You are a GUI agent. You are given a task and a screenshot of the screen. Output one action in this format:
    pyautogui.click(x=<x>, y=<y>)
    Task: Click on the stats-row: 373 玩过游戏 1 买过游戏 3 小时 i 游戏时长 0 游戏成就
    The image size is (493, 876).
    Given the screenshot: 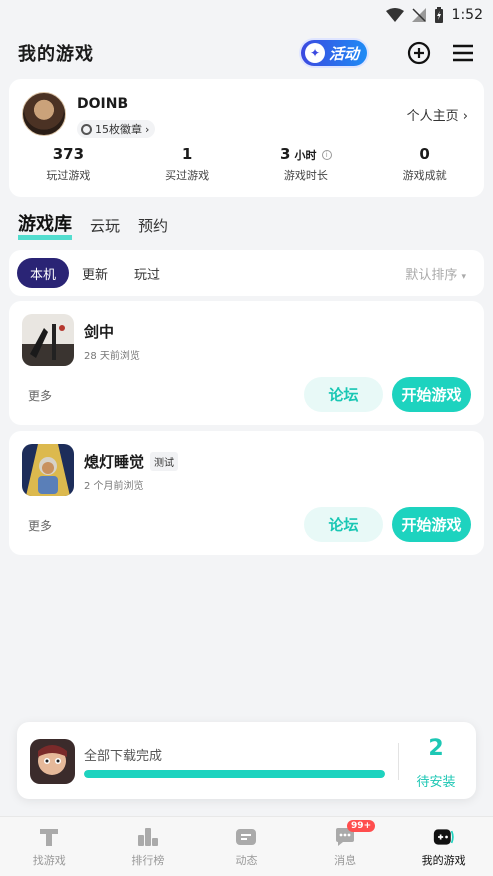 What is the action you would take?
    pyautogui.click(x=246, y=164)
    